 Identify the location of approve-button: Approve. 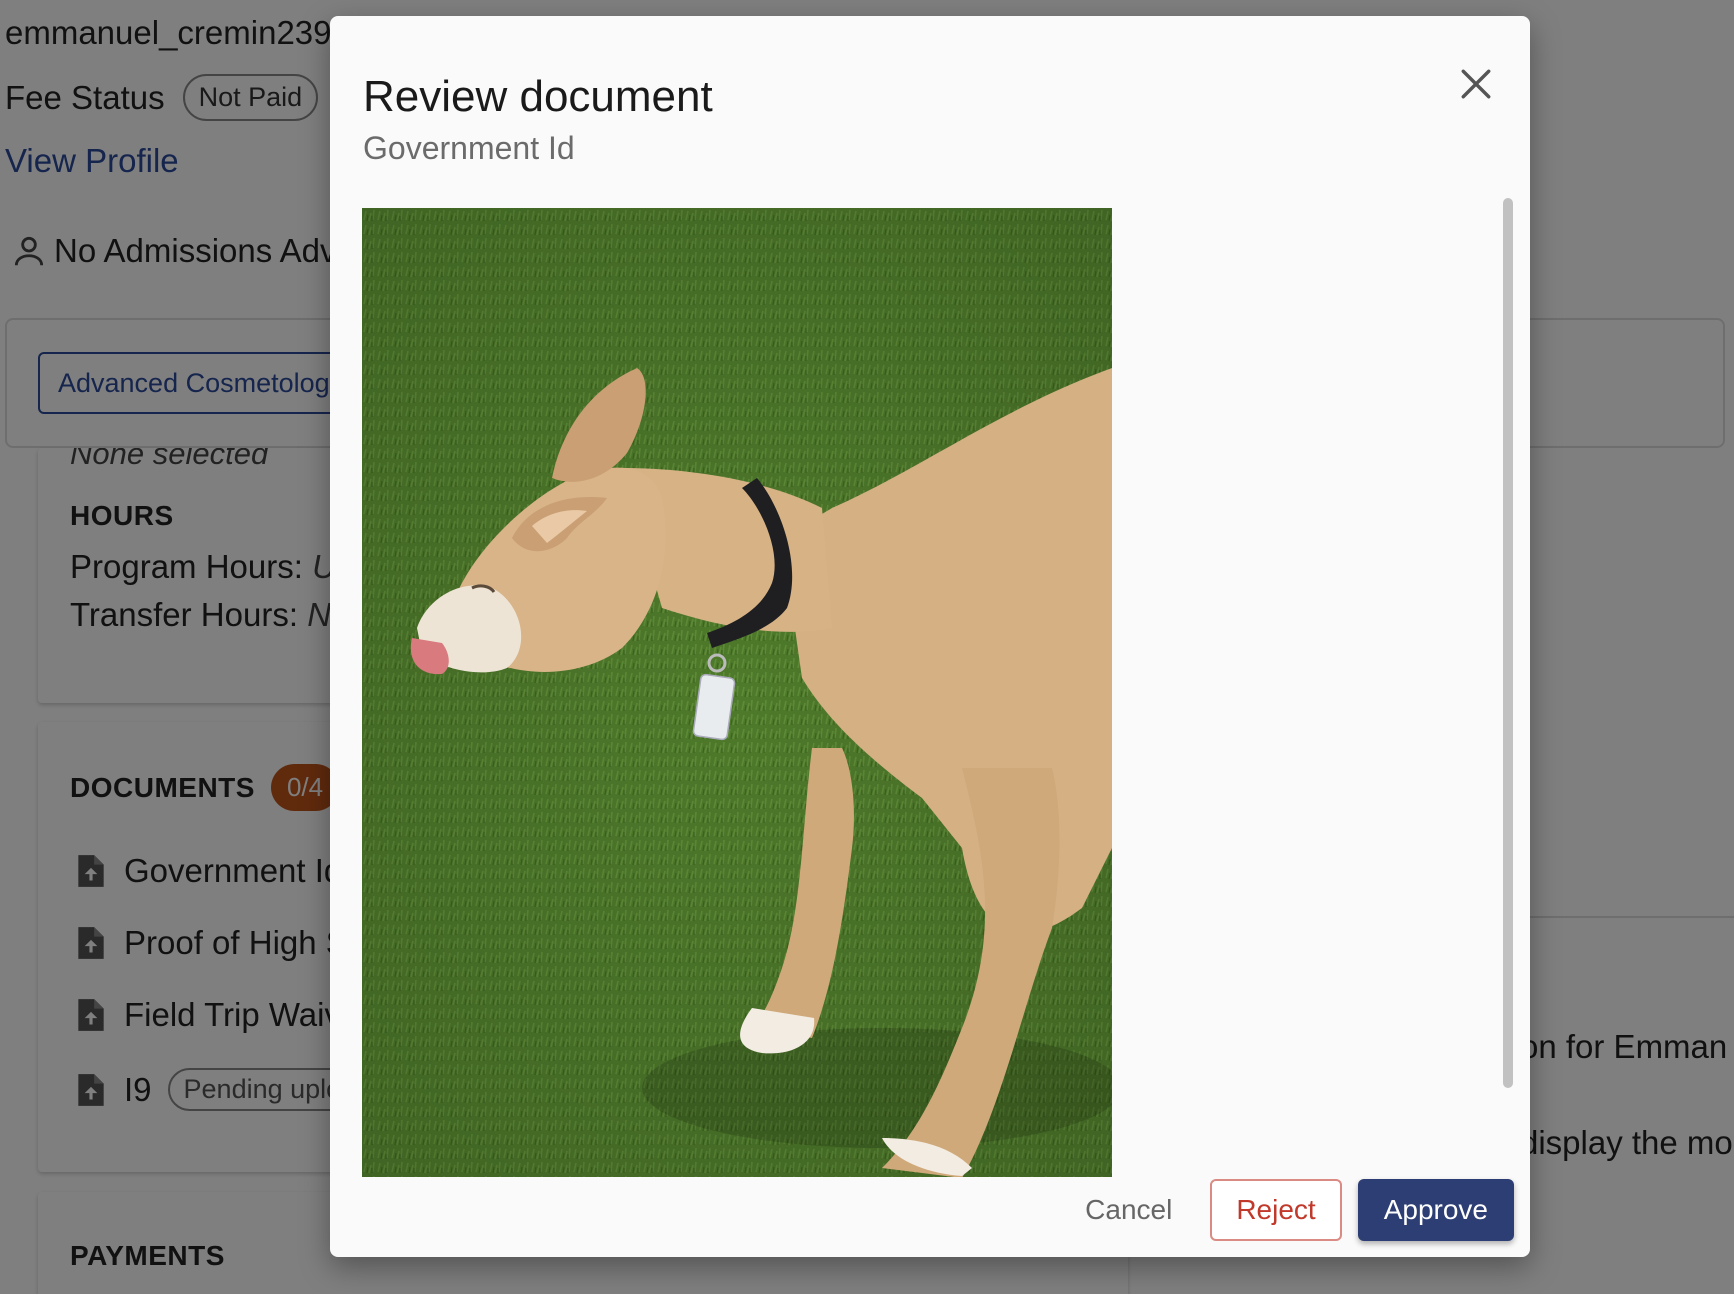
(1435, 1210).